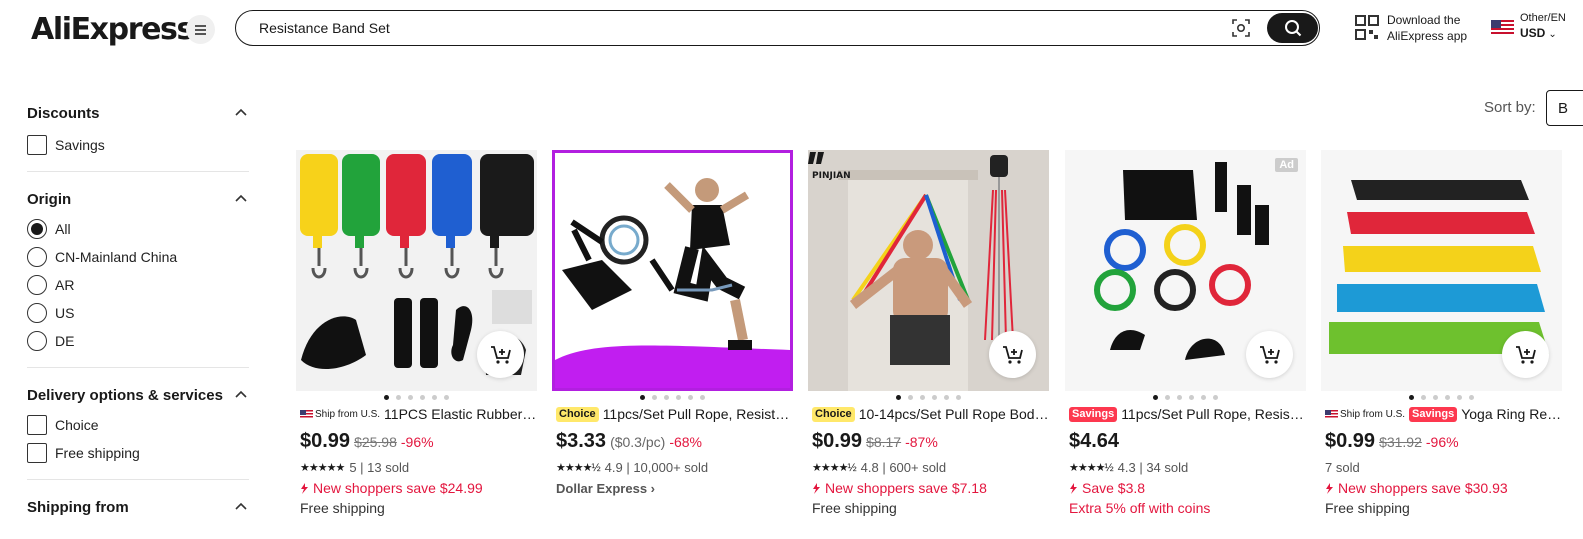 The height and width of the screenshot is (539, 1583). What do you see at coordinates (1564, 108) in the screenshot?
I see `sort-dropdown: B` at bounding box center [1564, 108].